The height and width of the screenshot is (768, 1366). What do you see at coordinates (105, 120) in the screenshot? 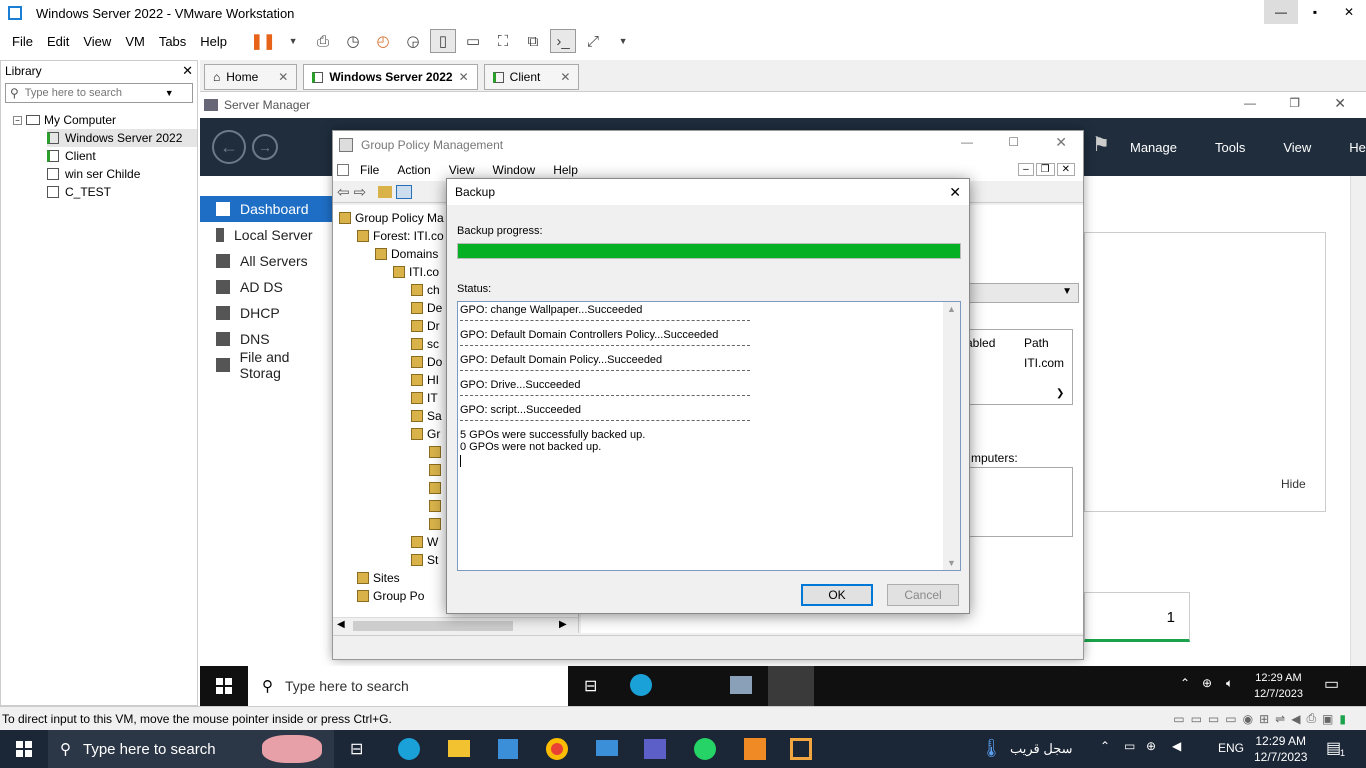
I see `tree-root: − My Computer` at bounding box center [105, 120].